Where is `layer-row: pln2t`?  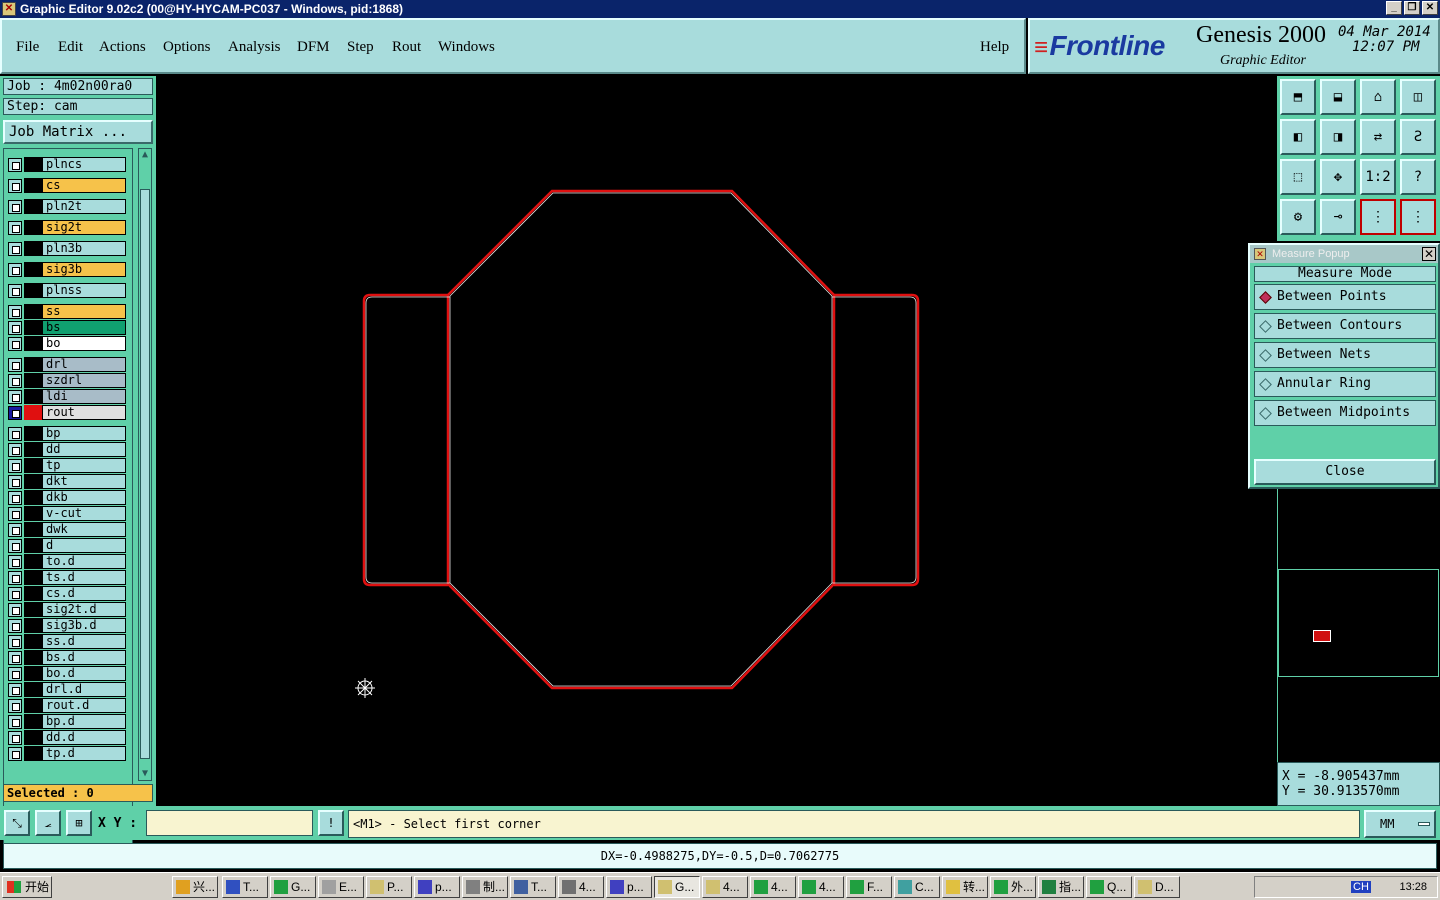 layer-row: pln2t is located at coordinates (67, 206).